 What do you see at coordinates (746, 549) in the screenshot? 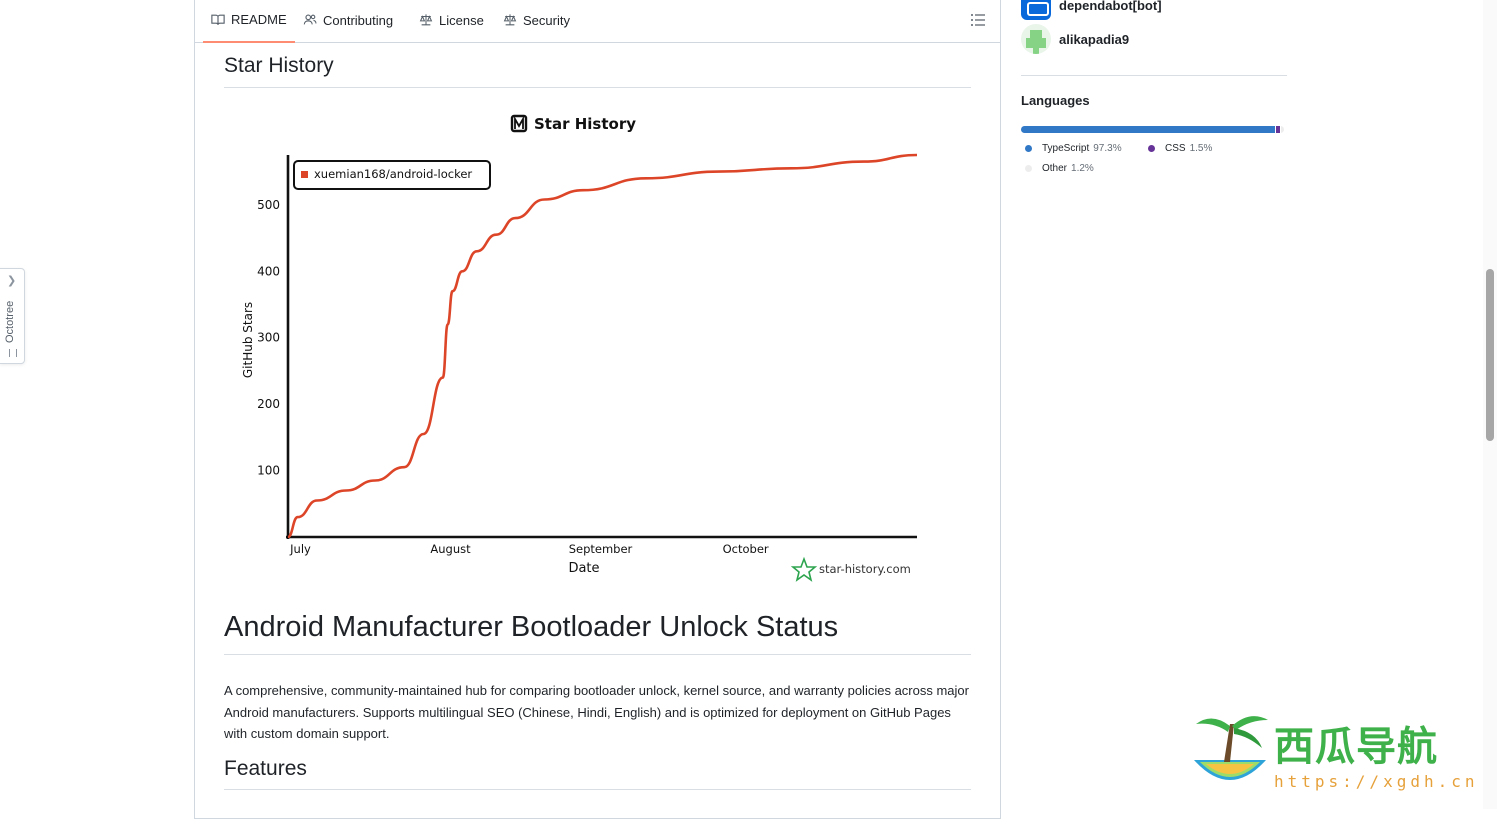
I see `x-tick-label: October` at bounding box center [746, 549].